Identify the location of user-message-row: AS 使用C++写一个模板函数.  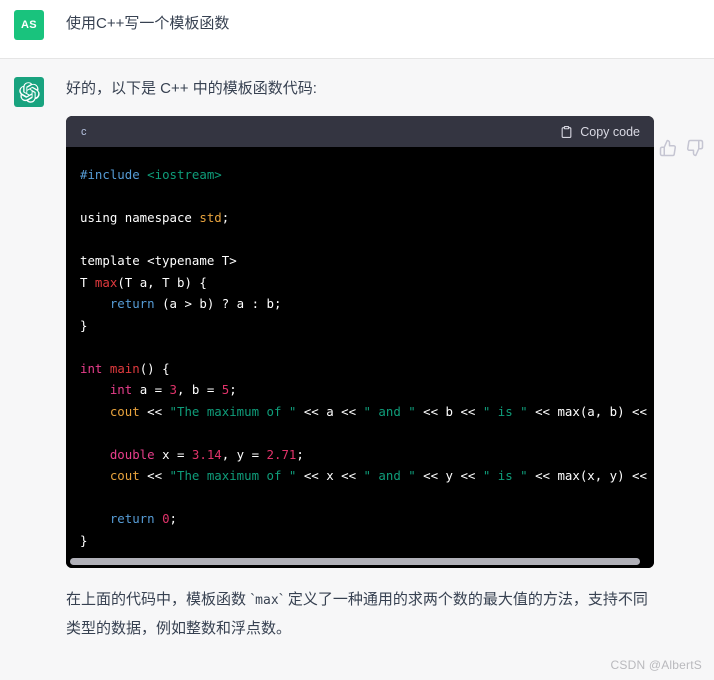
(357, 29).